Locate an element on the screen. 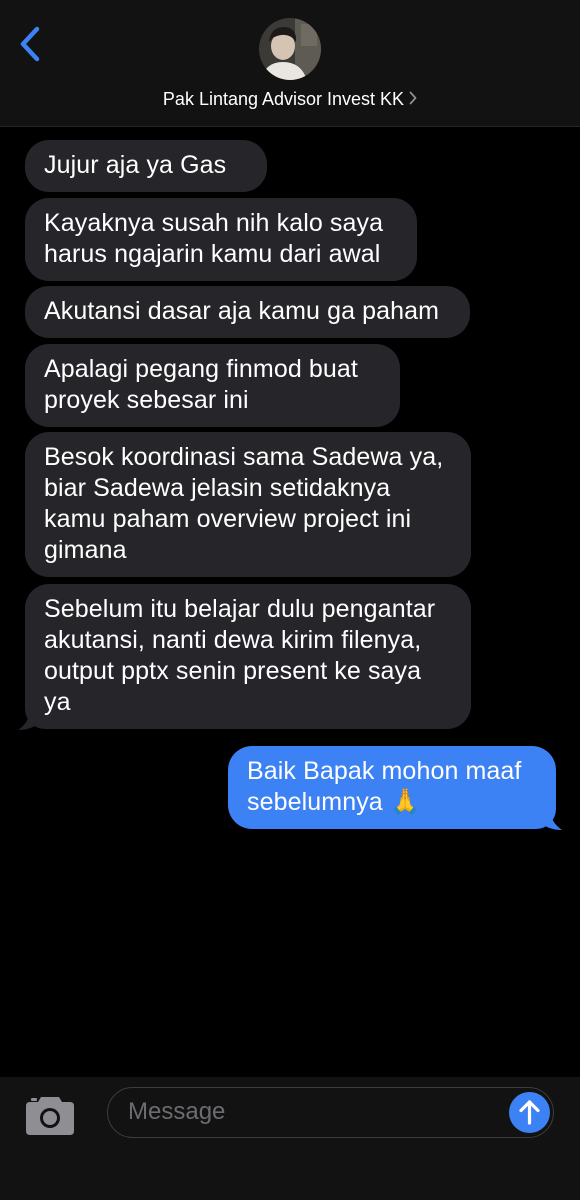 This screenshot has width=580, height=1200. contact-name-button: Pak Lintang Advisor Invest KK is located at coordinates (290, 99).